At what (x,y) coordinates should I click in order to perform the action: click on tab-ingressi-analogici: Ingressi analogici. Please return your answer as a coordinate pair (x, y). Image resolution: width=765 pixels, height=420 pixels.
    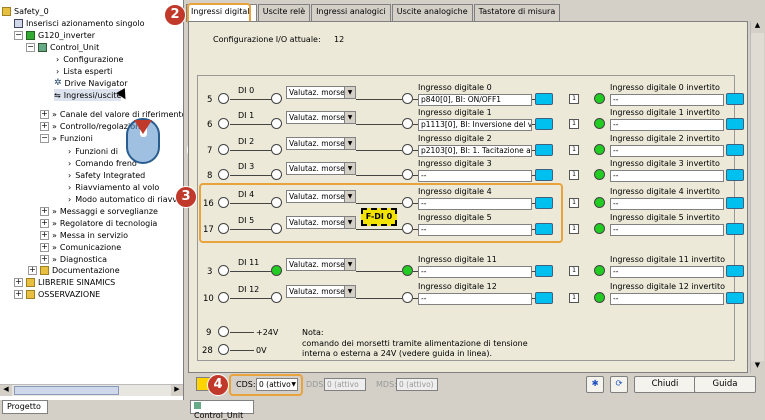
    Looking at the image, I should click on (351, 12).